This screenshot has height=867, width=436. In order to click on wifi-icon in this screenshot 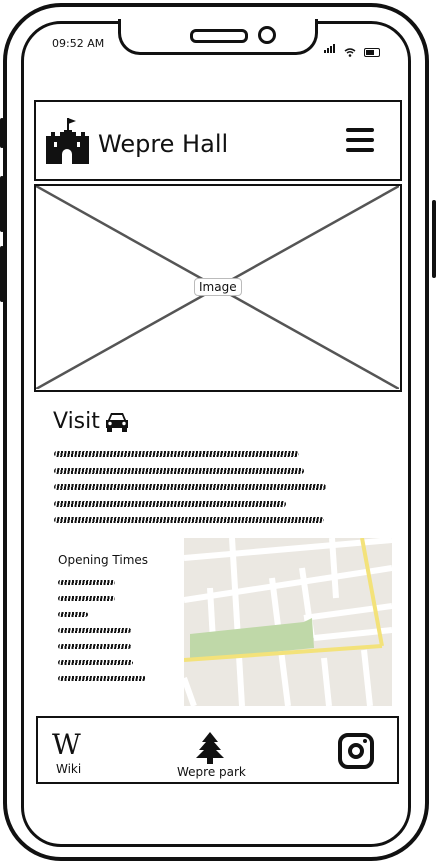, I will do `click(350, 52)`.